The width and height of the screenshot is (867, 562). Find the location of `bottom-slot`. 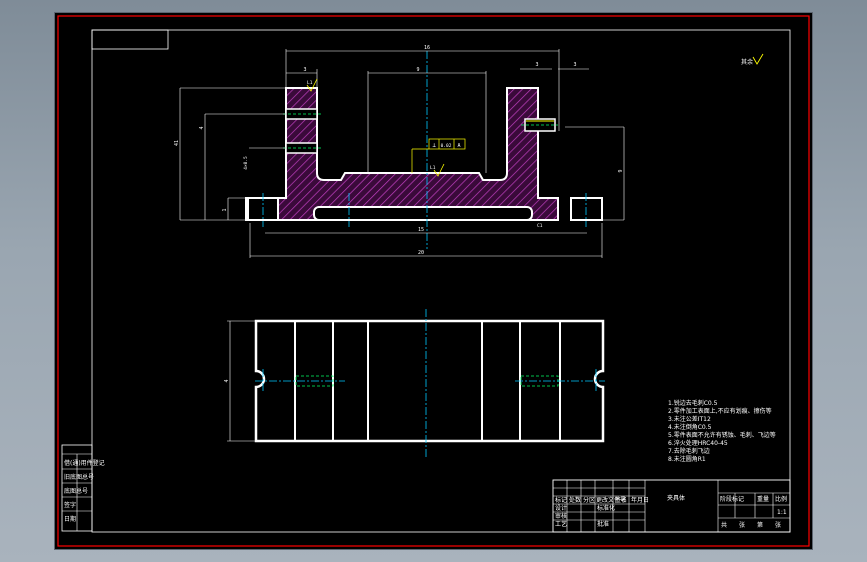

bottom-slot is located at coordinates (423, 213).